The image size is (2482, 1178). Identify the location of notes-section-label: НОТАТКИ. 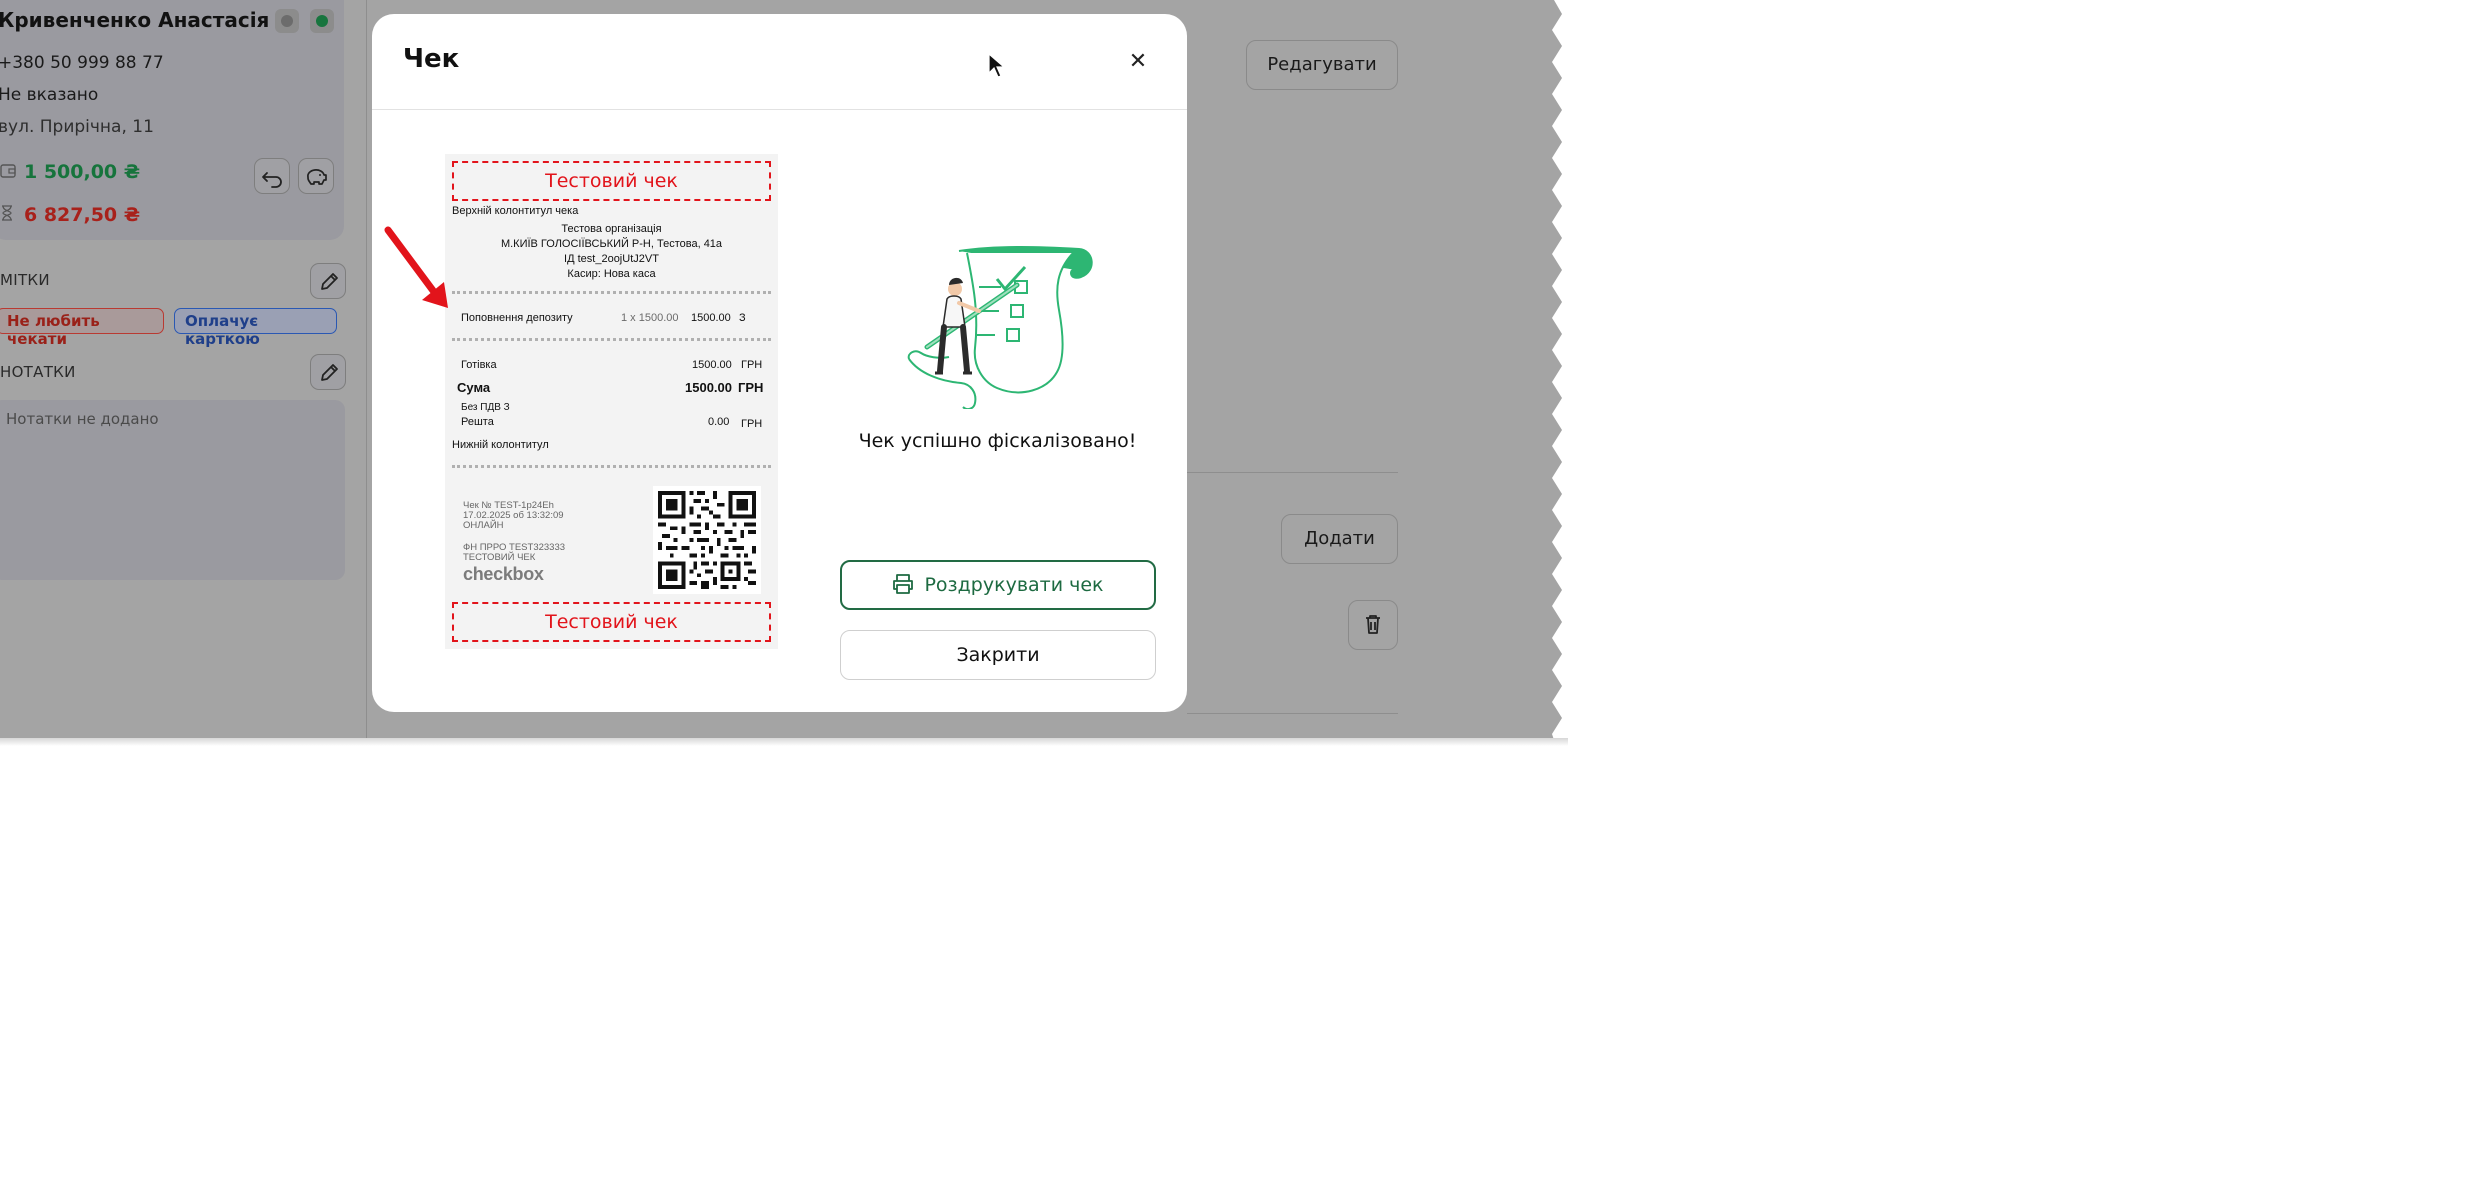
(38, 372).